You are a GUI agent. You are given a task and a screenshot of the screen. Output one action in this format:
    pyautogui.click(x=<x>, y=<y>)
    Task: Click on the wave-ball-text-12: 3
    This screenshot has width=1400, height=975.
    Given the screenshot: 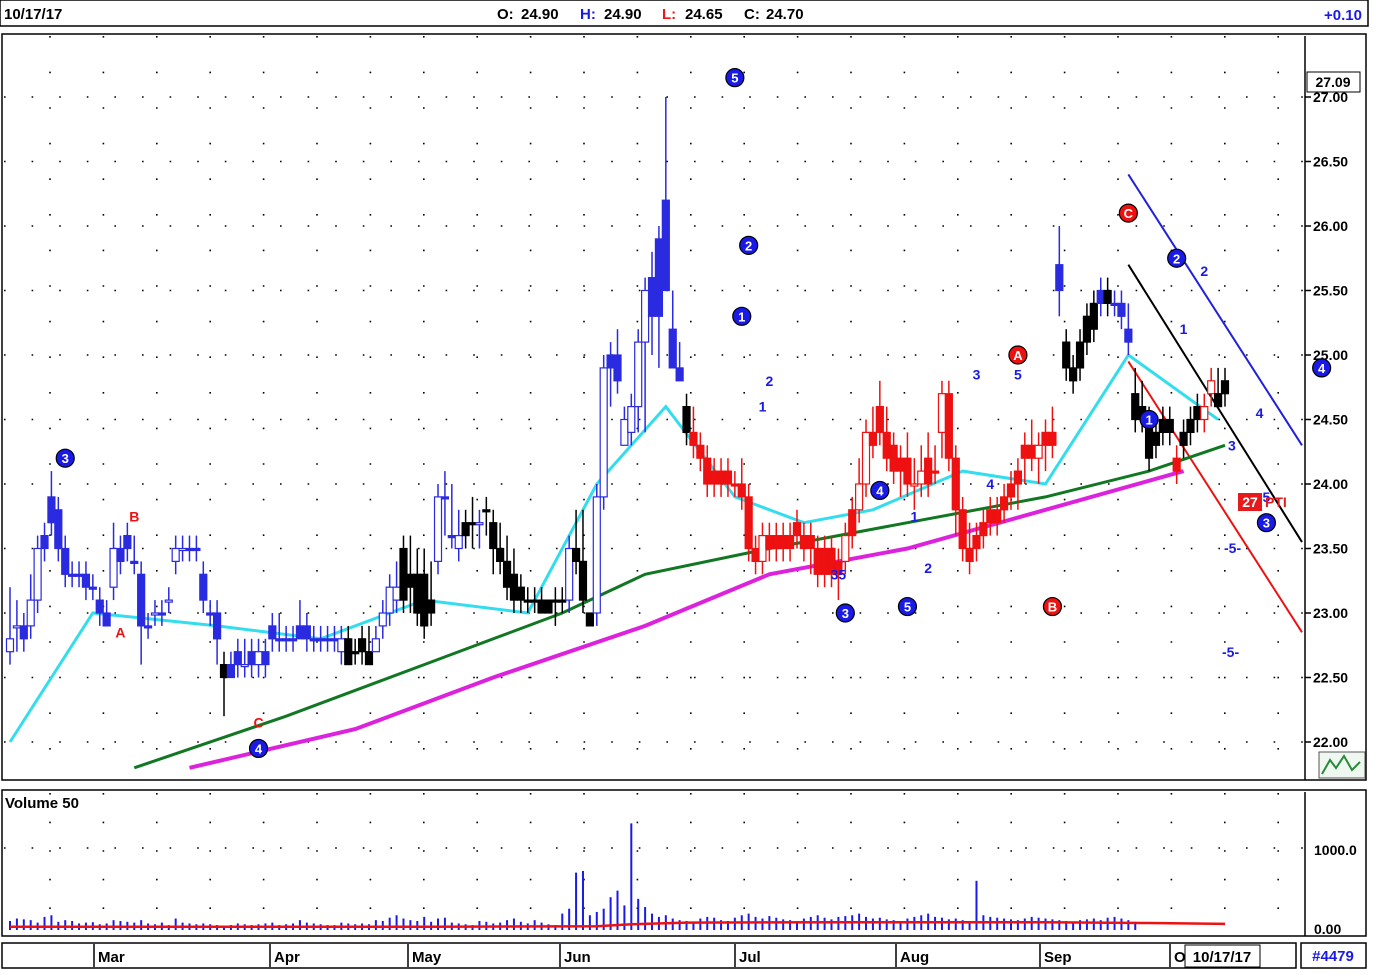 What is the action you would take?
    pyautogui.click(x=845, y=613)
    